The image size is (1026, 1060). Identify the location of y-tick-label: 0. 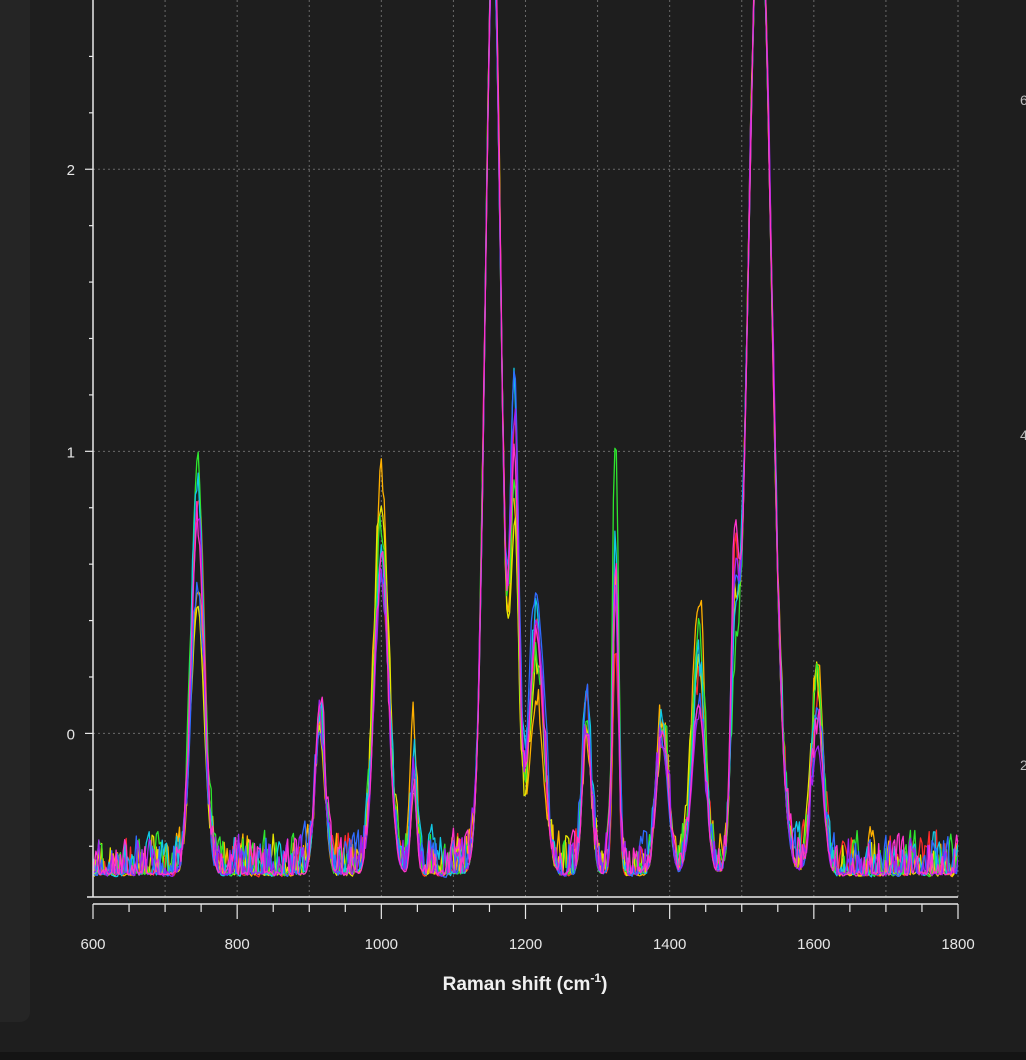
(71, 734).